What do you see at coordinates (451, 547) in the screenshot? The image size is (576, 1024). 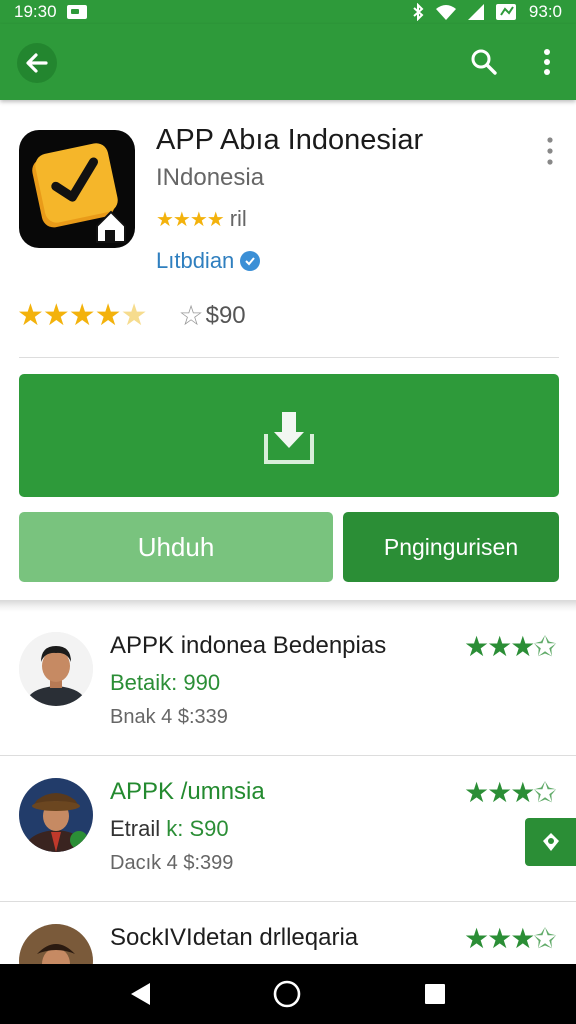 I see `uninstall-button: Pngingurisen` at bounding box center [451, 547].